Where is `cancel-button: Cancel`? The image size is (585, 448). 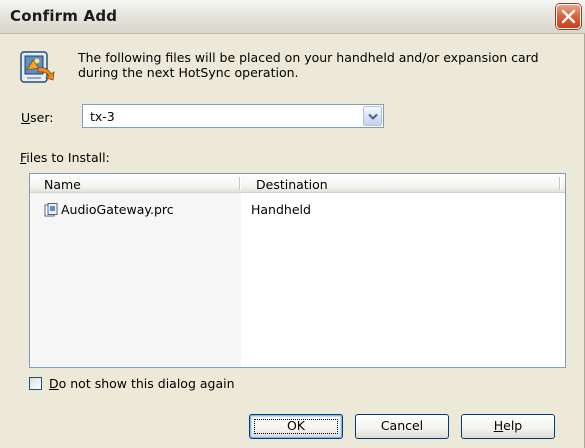 cancel-button: Cancel is located at coordinates (402, 426).